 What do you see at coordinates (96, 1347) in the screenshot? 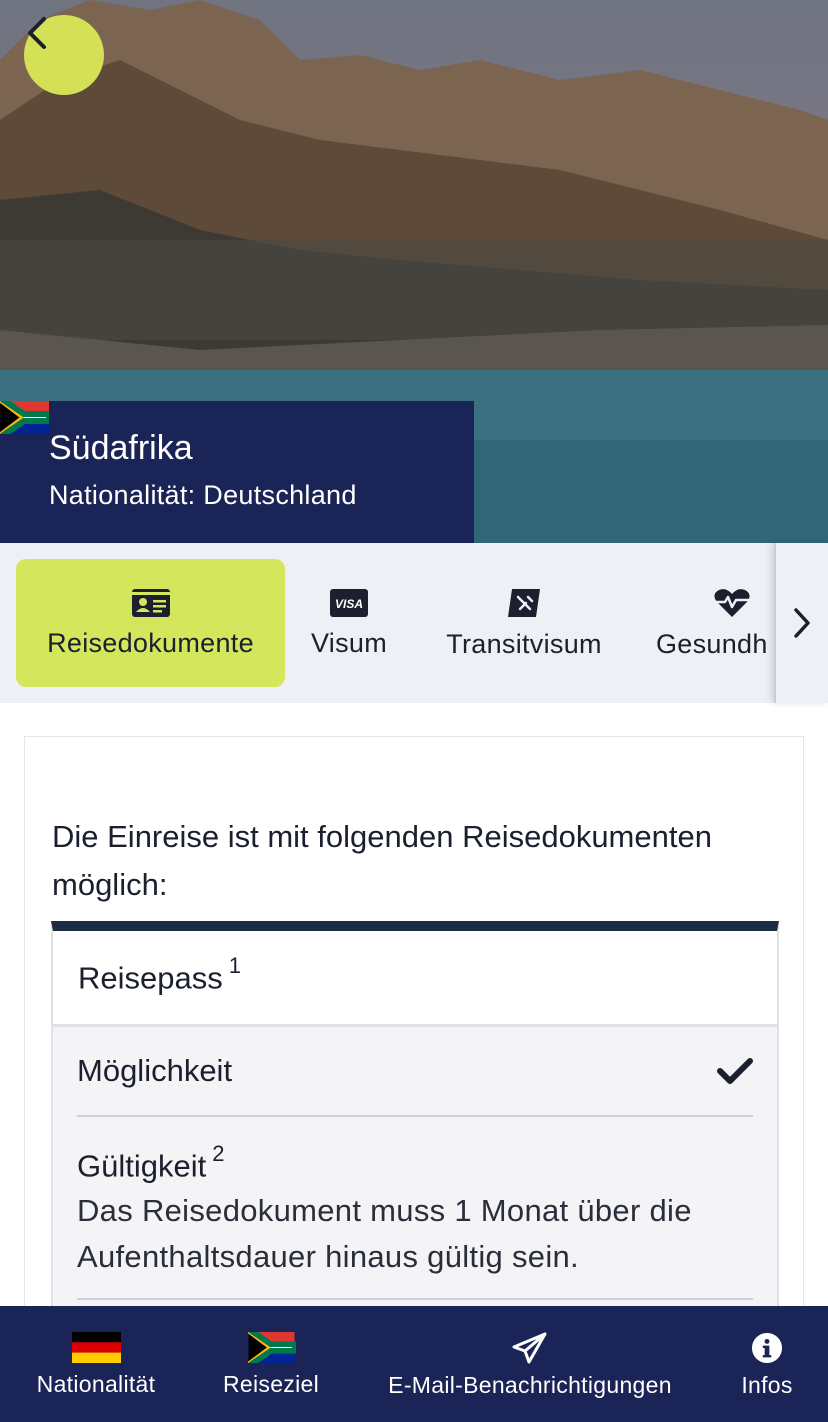
I see `flag-germany-icon` at bounding box center [96, 1347].